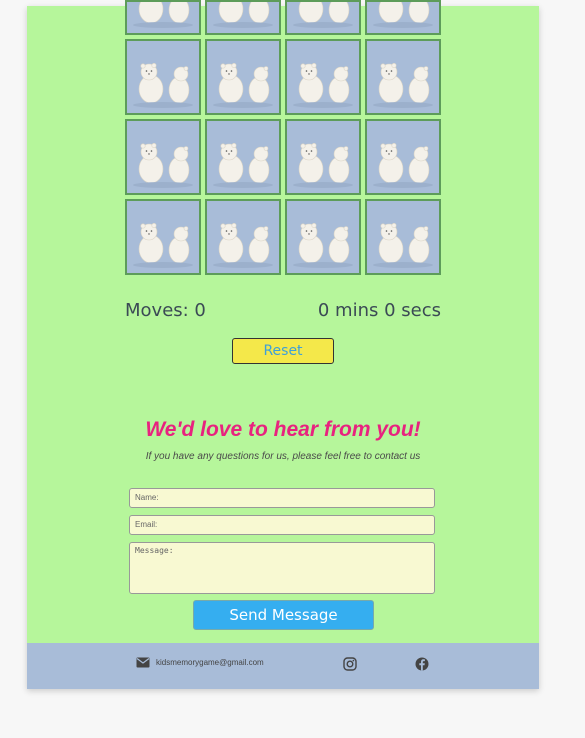 The width and height of the screenshot is (585, 738). What do you see at coordinates (165, 310) in the screenshot?
I see `moves-counter: Moves: 0` at bounding box center [165, 310].